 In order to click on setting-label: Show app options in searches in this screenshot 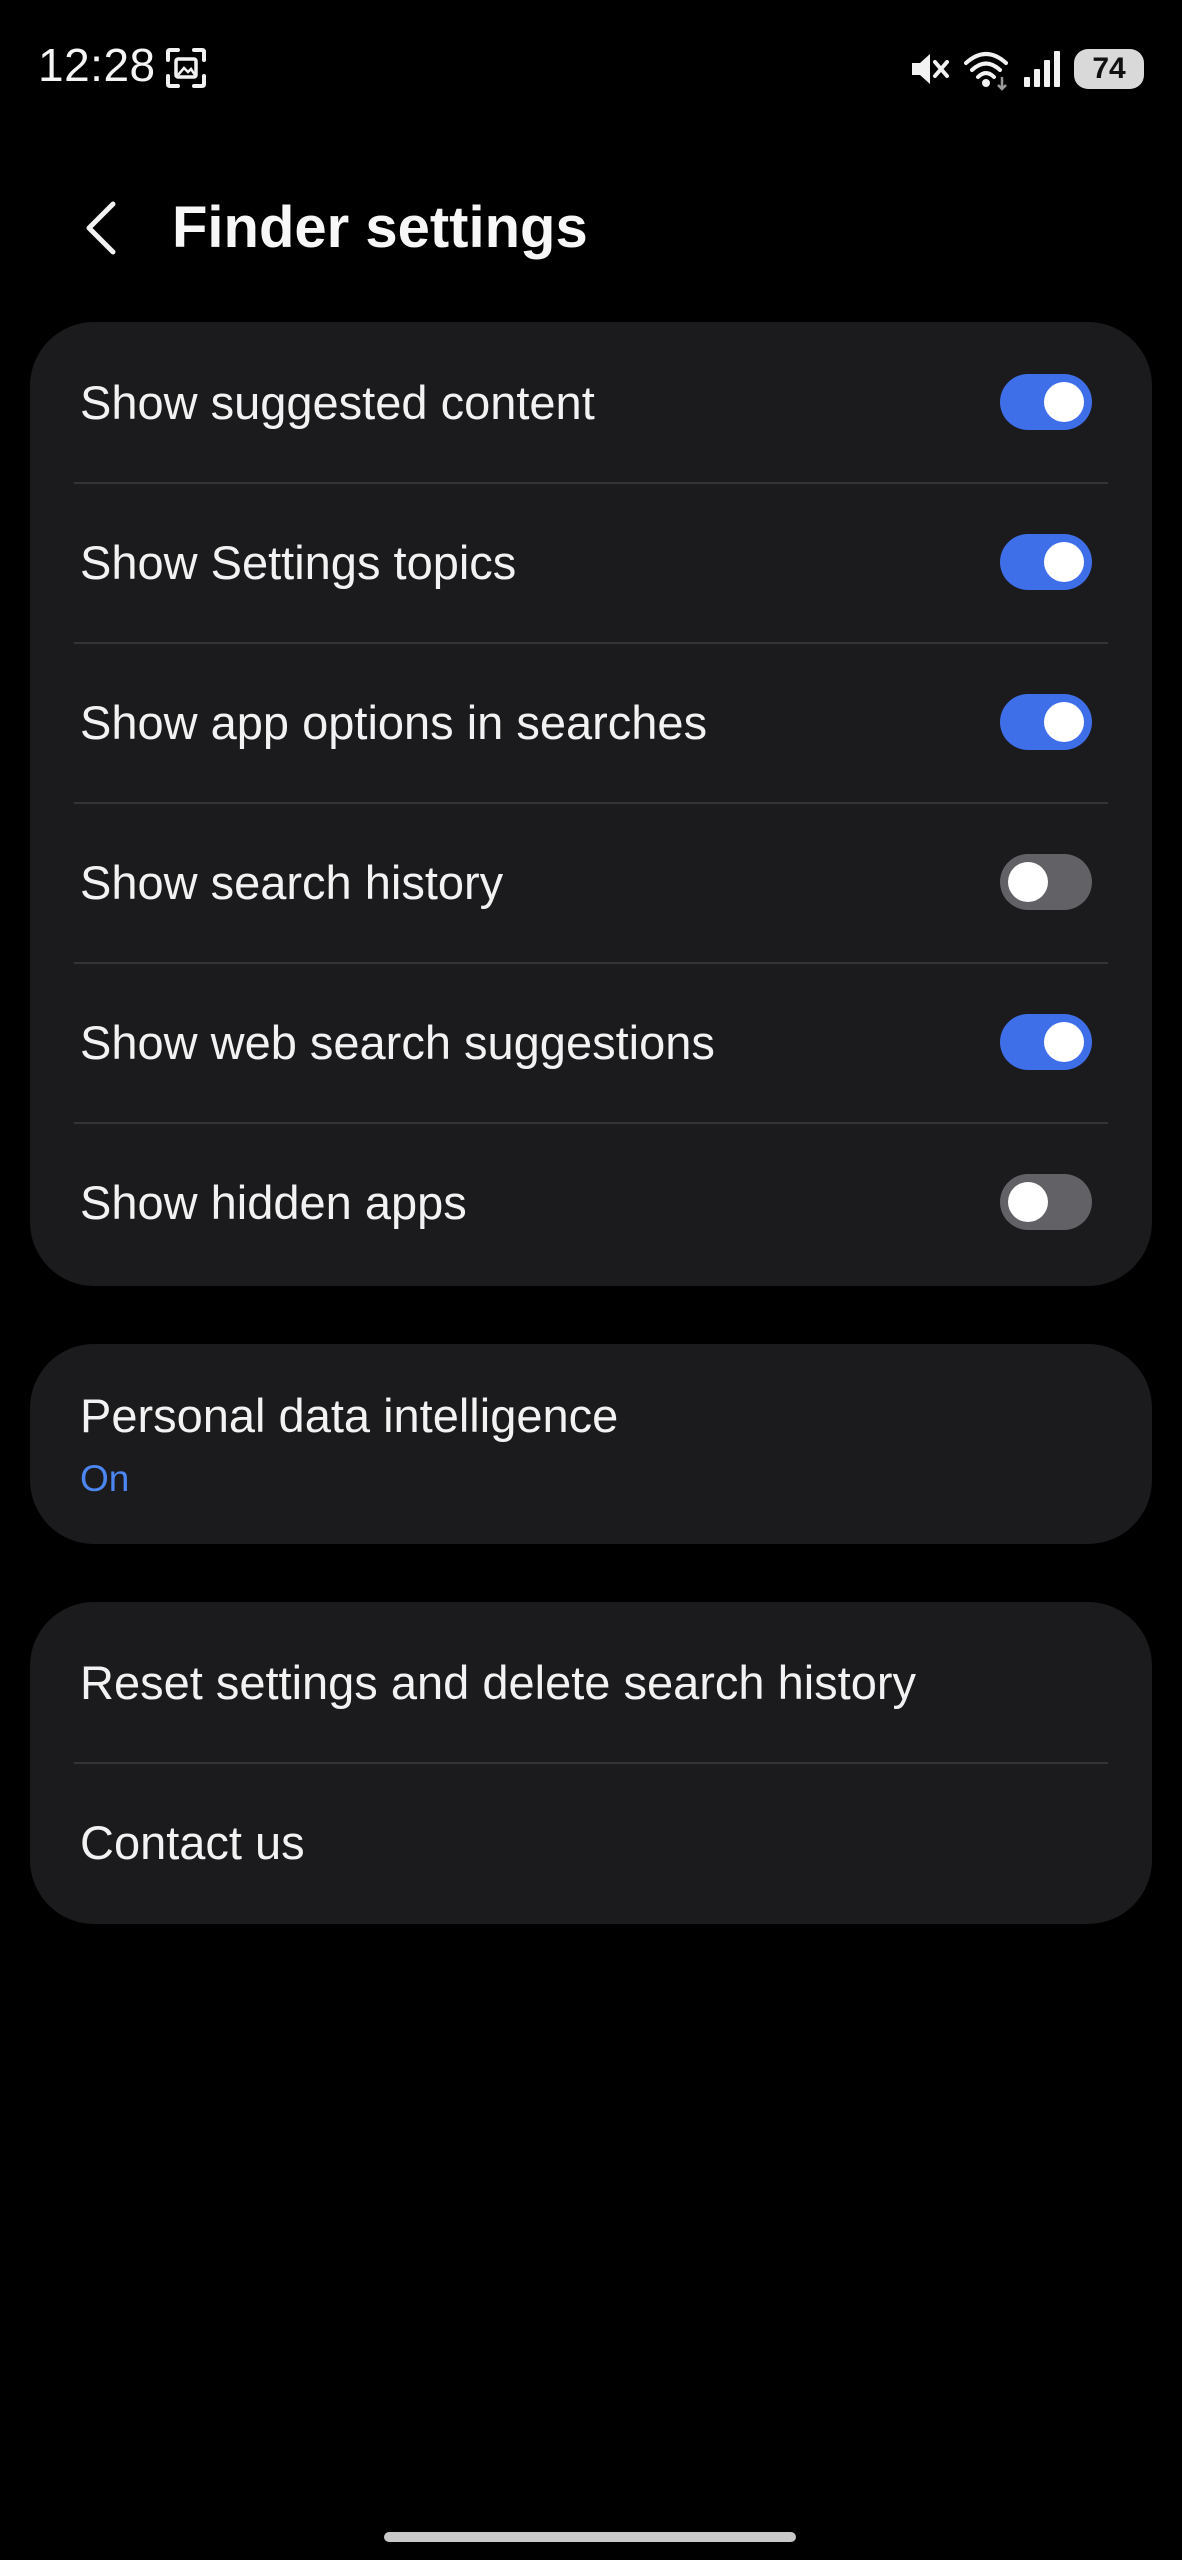, I will do `click(394, 722)`.